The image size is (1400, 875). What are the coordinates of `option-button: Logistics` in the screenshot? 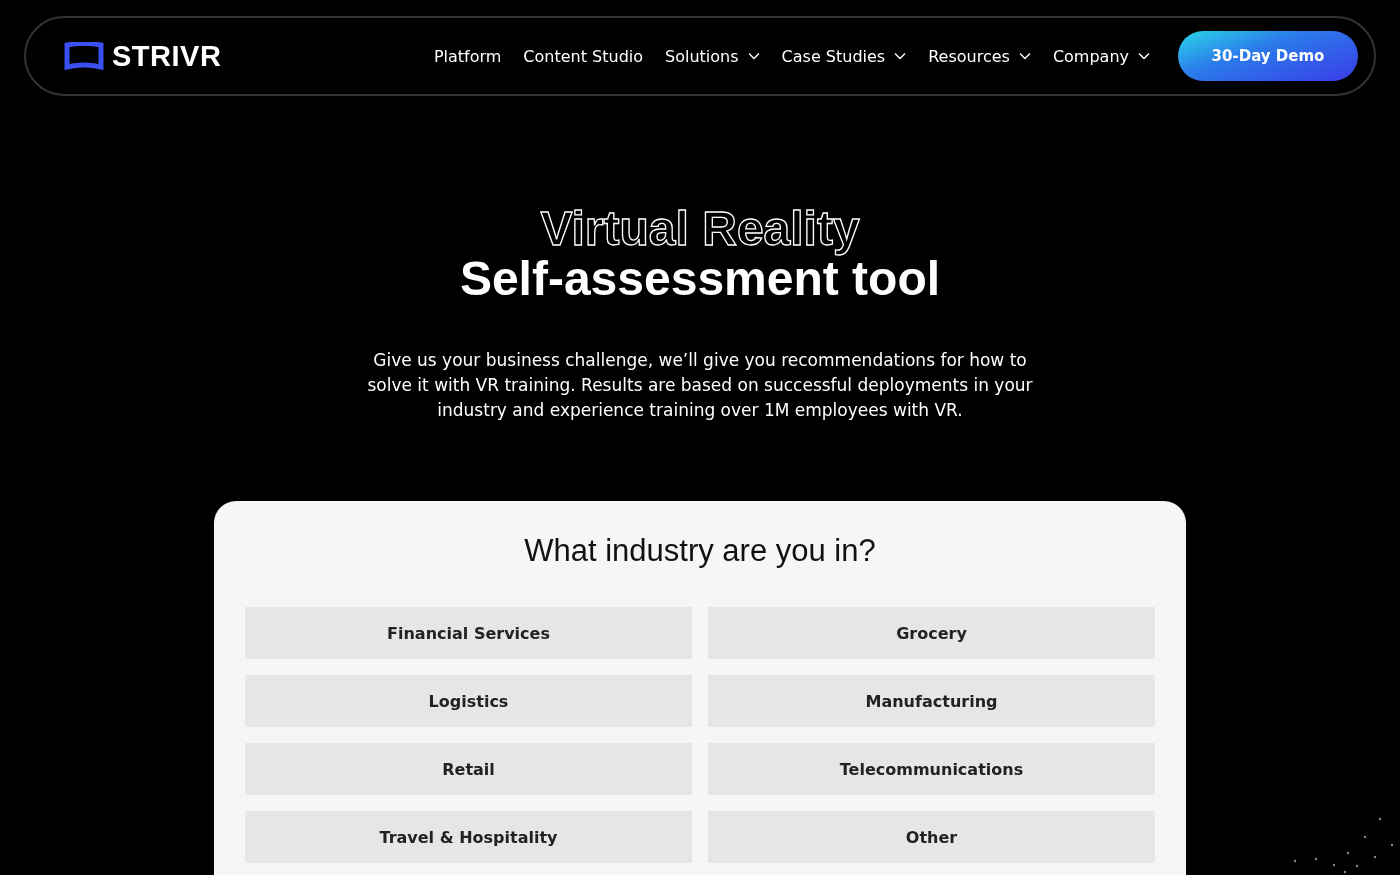 It's located at (468, 701).